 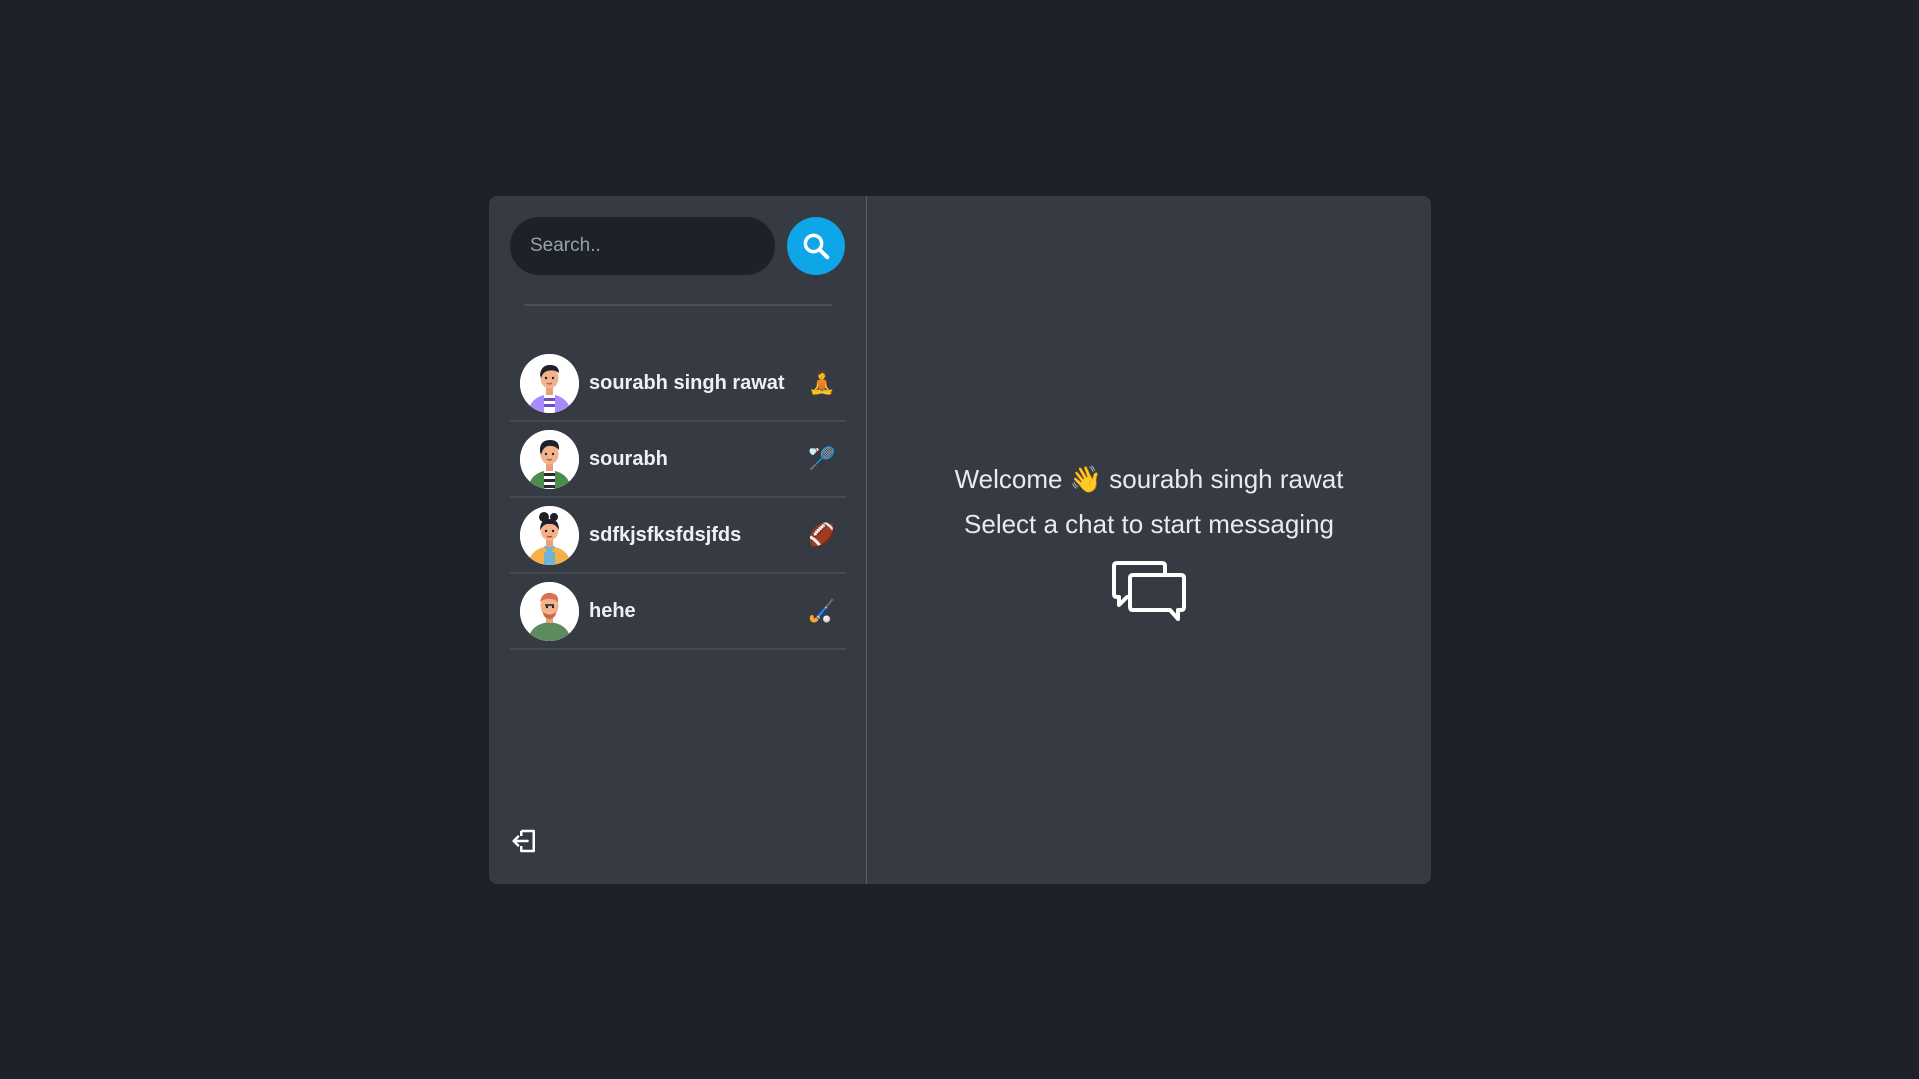 I want to click on chat-bubbles-icon, so click(x=1149, y=595).